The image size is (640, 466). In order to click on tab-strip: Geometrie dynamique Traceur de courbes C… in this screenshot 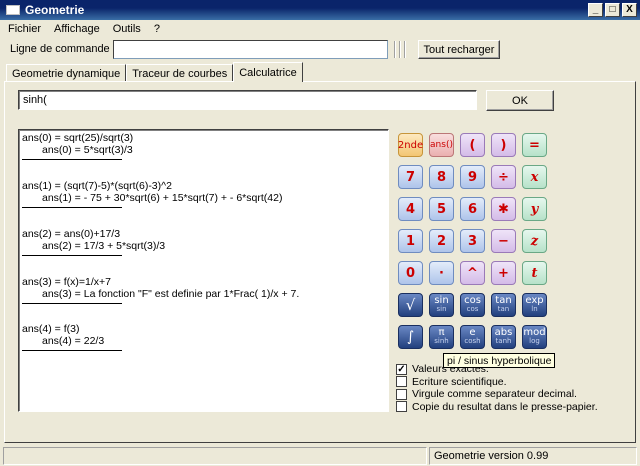, I will do `click(154, 72)`.